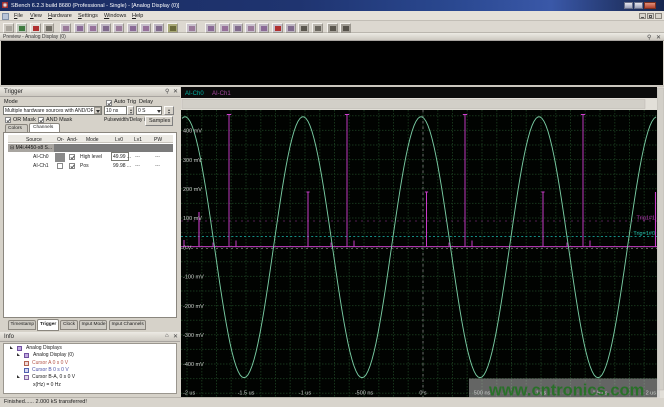 The width and height of the screenshot is (664, 407). What do you see at coordinates (193, 336) in the screenshot?
I see `svg-text: -300 mV` at bounding box center [193, 336].